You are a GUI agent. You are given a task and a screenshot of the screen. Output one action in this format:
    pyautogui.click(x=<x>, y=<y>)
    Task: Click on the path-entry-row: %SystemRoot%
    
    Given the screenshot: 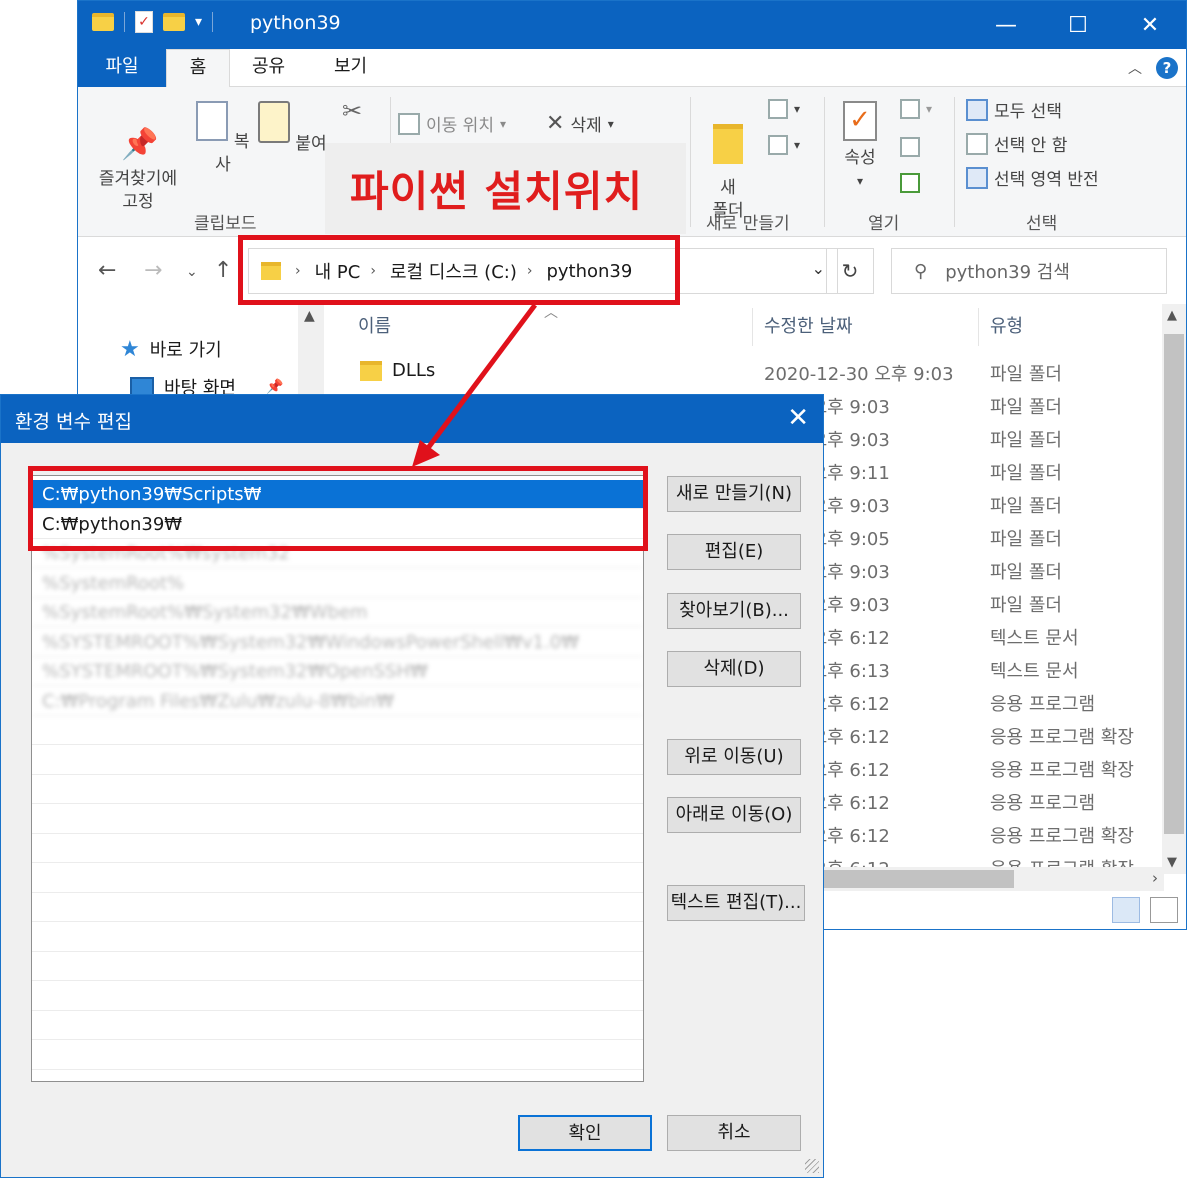 What is the action you would take?
    pyautogui.click(x=337, y=583)
    